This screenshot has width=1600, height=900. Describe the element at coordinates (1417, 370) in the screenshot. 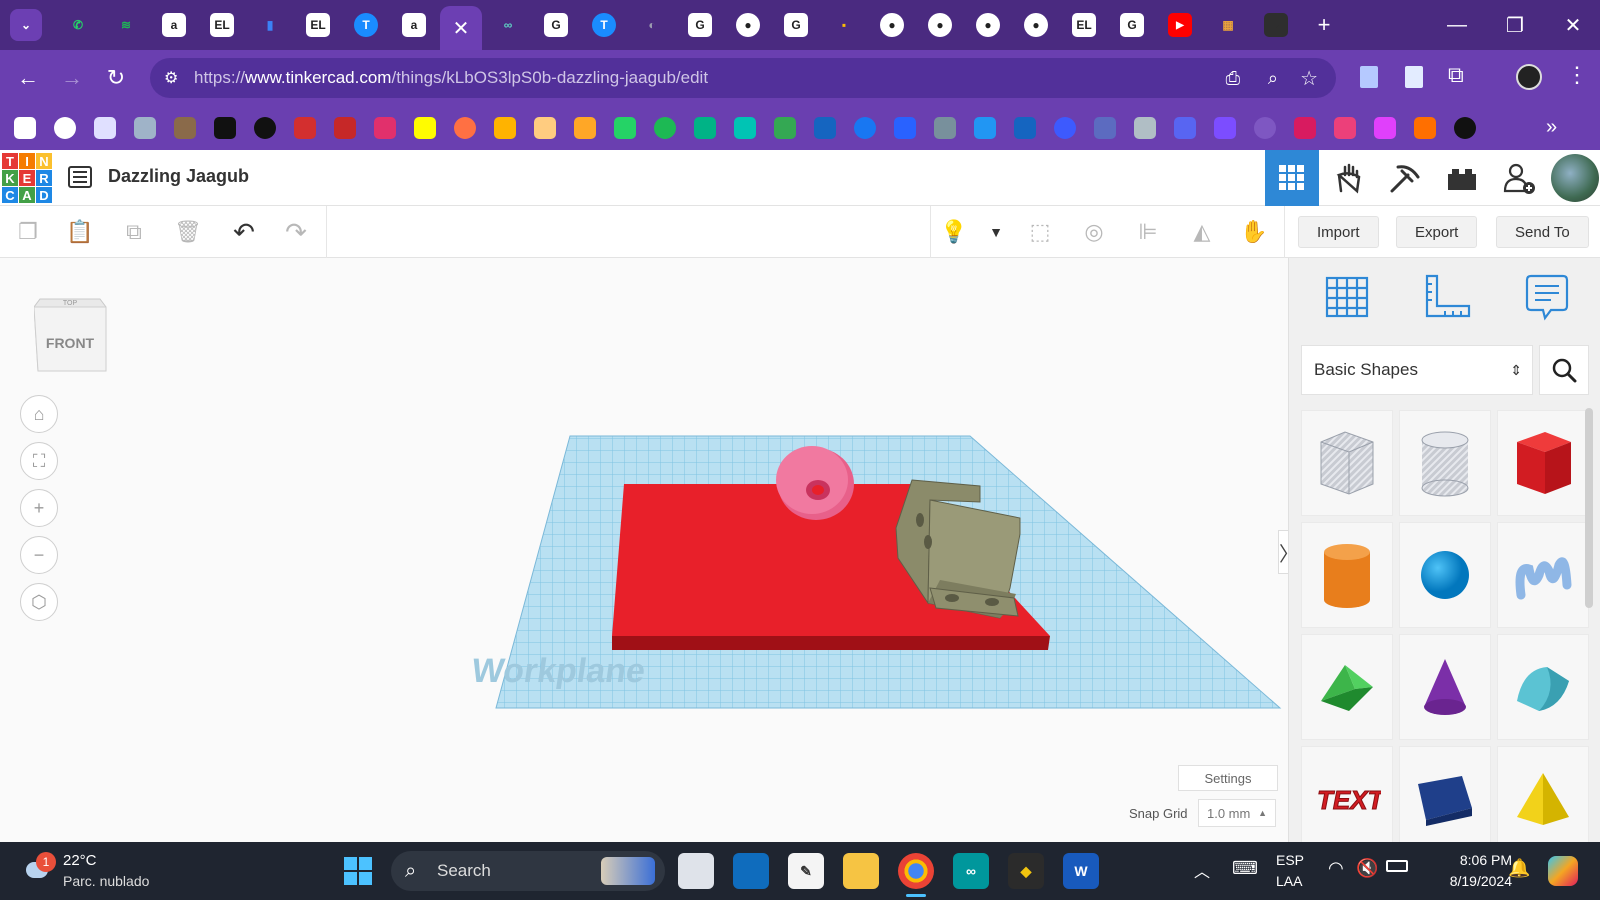

I see `shape-library-select: Basic Shapes ⇕` at that location.